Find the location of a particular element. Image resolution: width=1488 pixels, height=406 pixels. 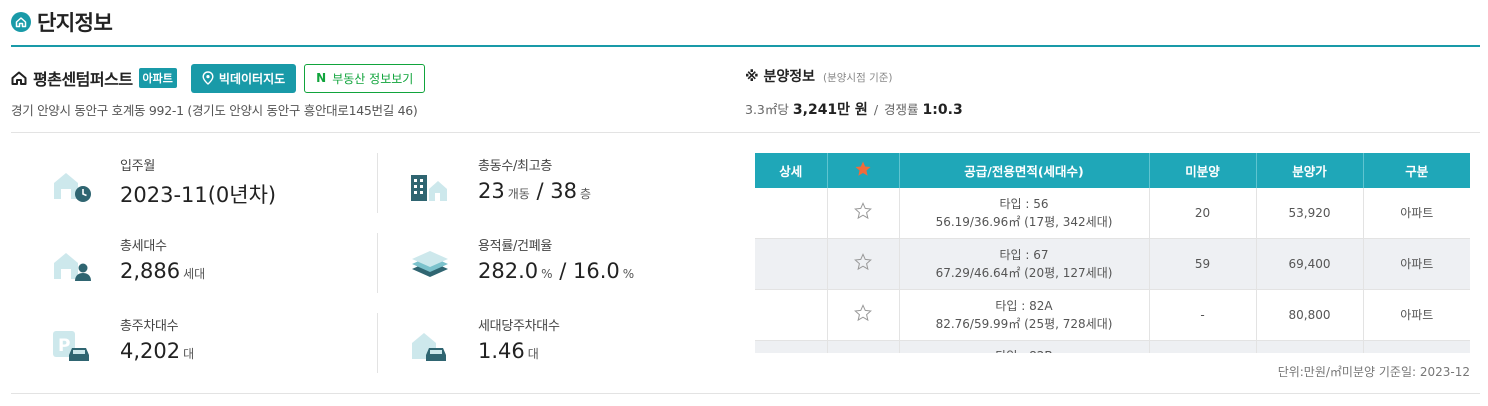

svg-text: P is located at coordinates (64, 346).